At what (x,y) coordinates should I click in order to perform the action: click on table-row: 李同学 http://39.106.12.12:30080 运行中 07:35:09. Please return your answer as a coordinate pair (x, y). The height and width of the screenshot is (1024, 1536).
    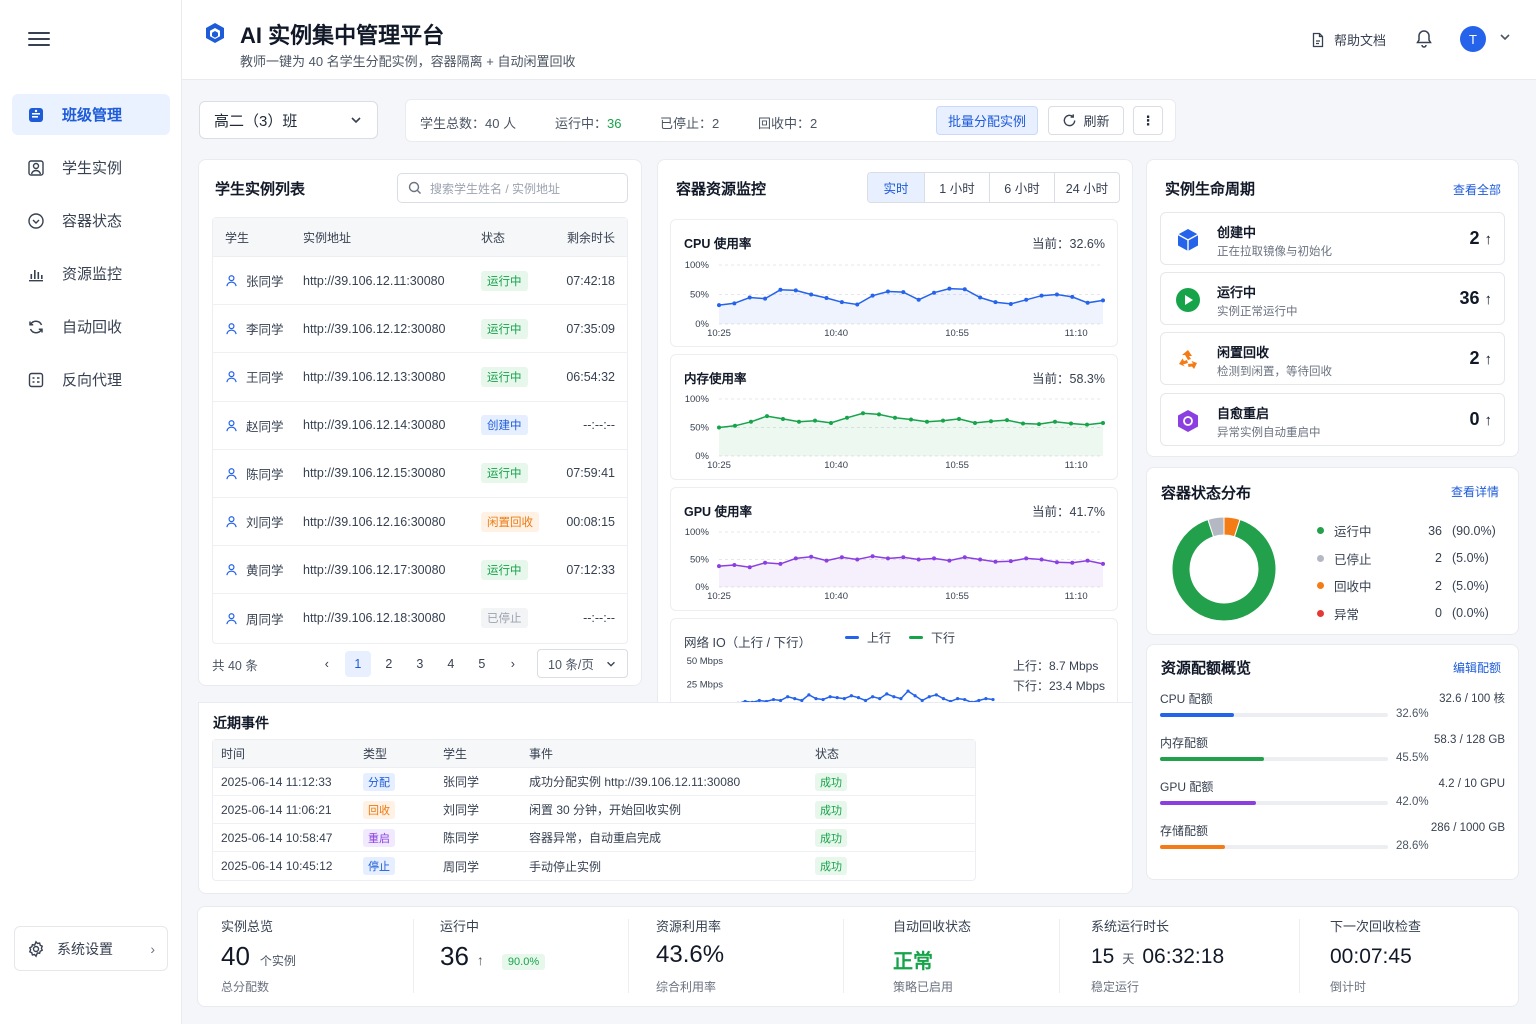
    Looking at the image, I should click on (420, 329).